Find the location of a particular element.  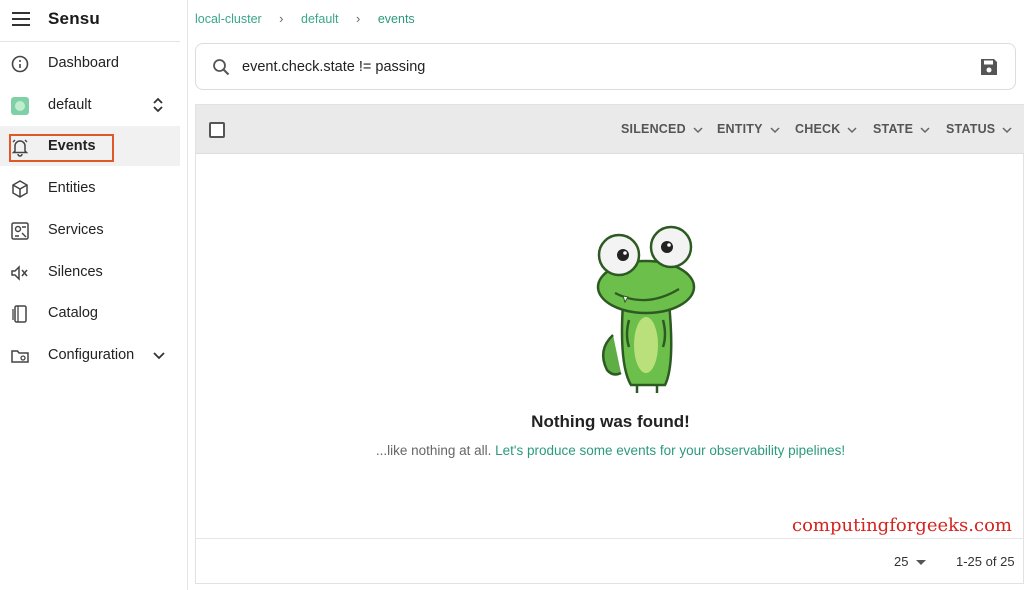

sidebar-item-catalog: Catalog is located at coordinates (90, 313).